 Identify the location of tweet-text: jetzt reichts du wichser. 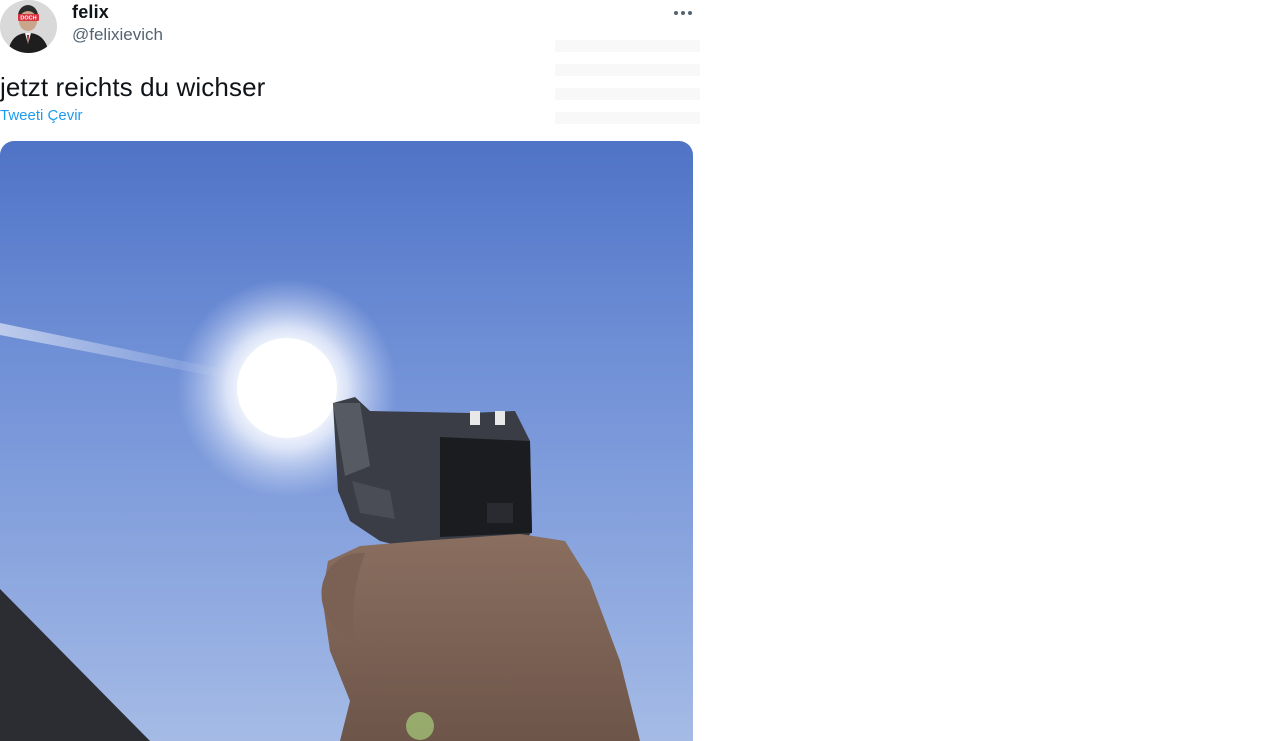
(133, 87).